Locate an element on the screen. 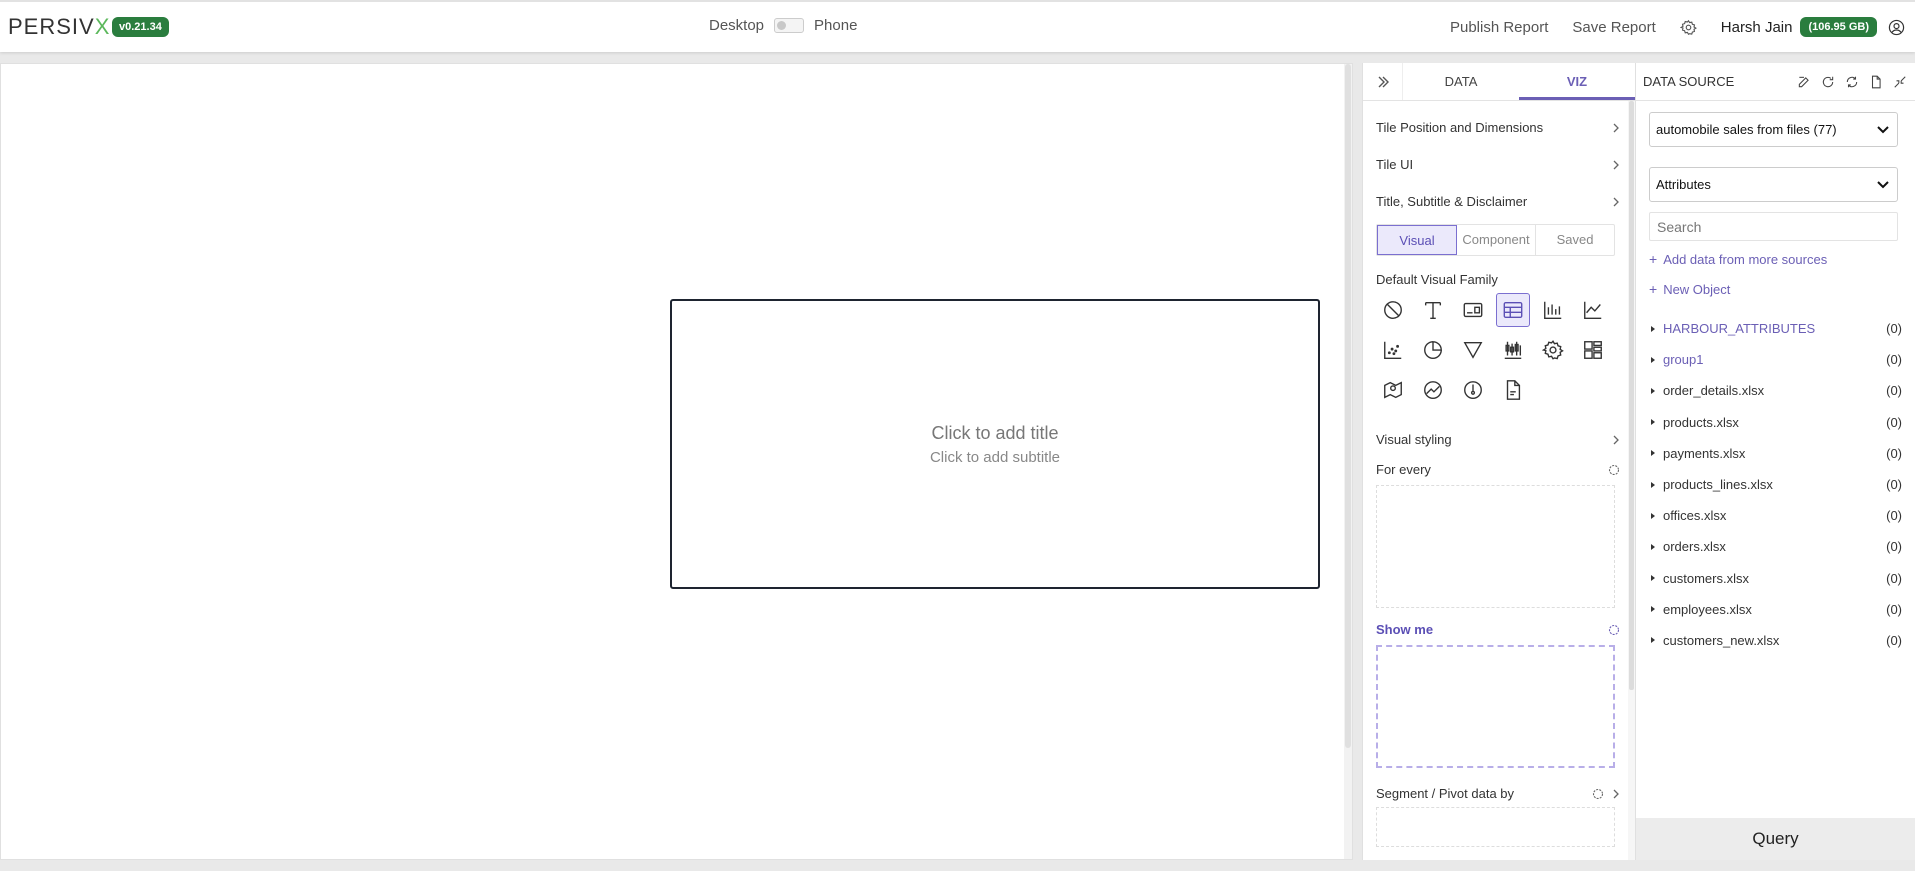 The width and height of the screenshot is (1915, 871). add-data-link: + Add data from more sources is located at coordinates (1775, 259).